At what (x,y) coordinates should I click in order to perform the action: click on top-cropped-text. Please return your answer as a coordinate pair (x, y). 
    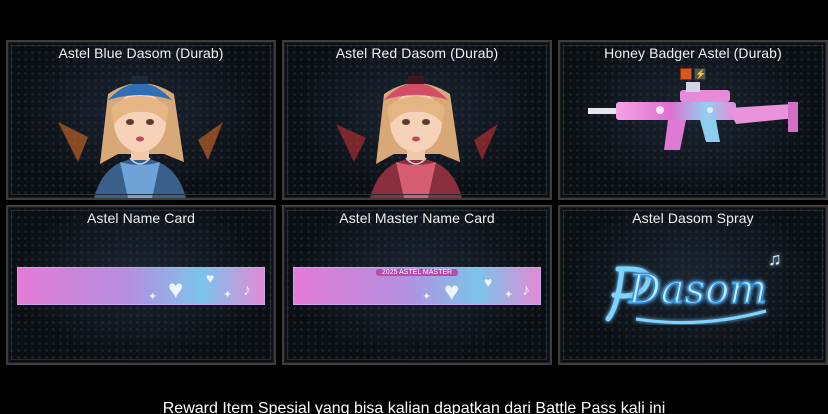
    Looking at the image, I should click on (360, 2).